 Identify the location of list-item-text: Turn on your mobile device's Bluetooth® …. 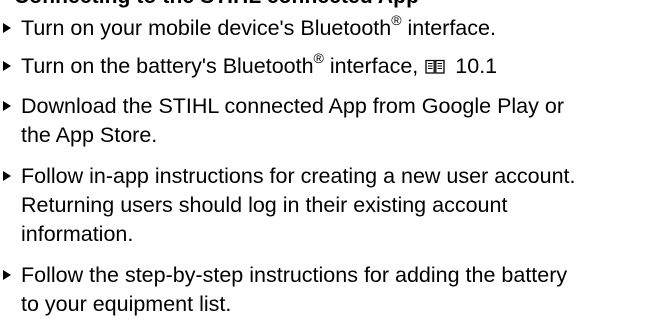
(341, 28).